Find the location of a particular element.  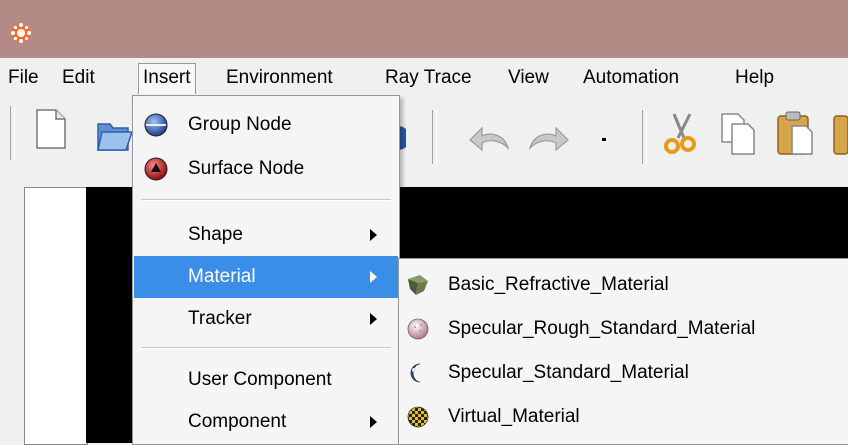

scene-tree-panel is located at coordinates (56, 316).